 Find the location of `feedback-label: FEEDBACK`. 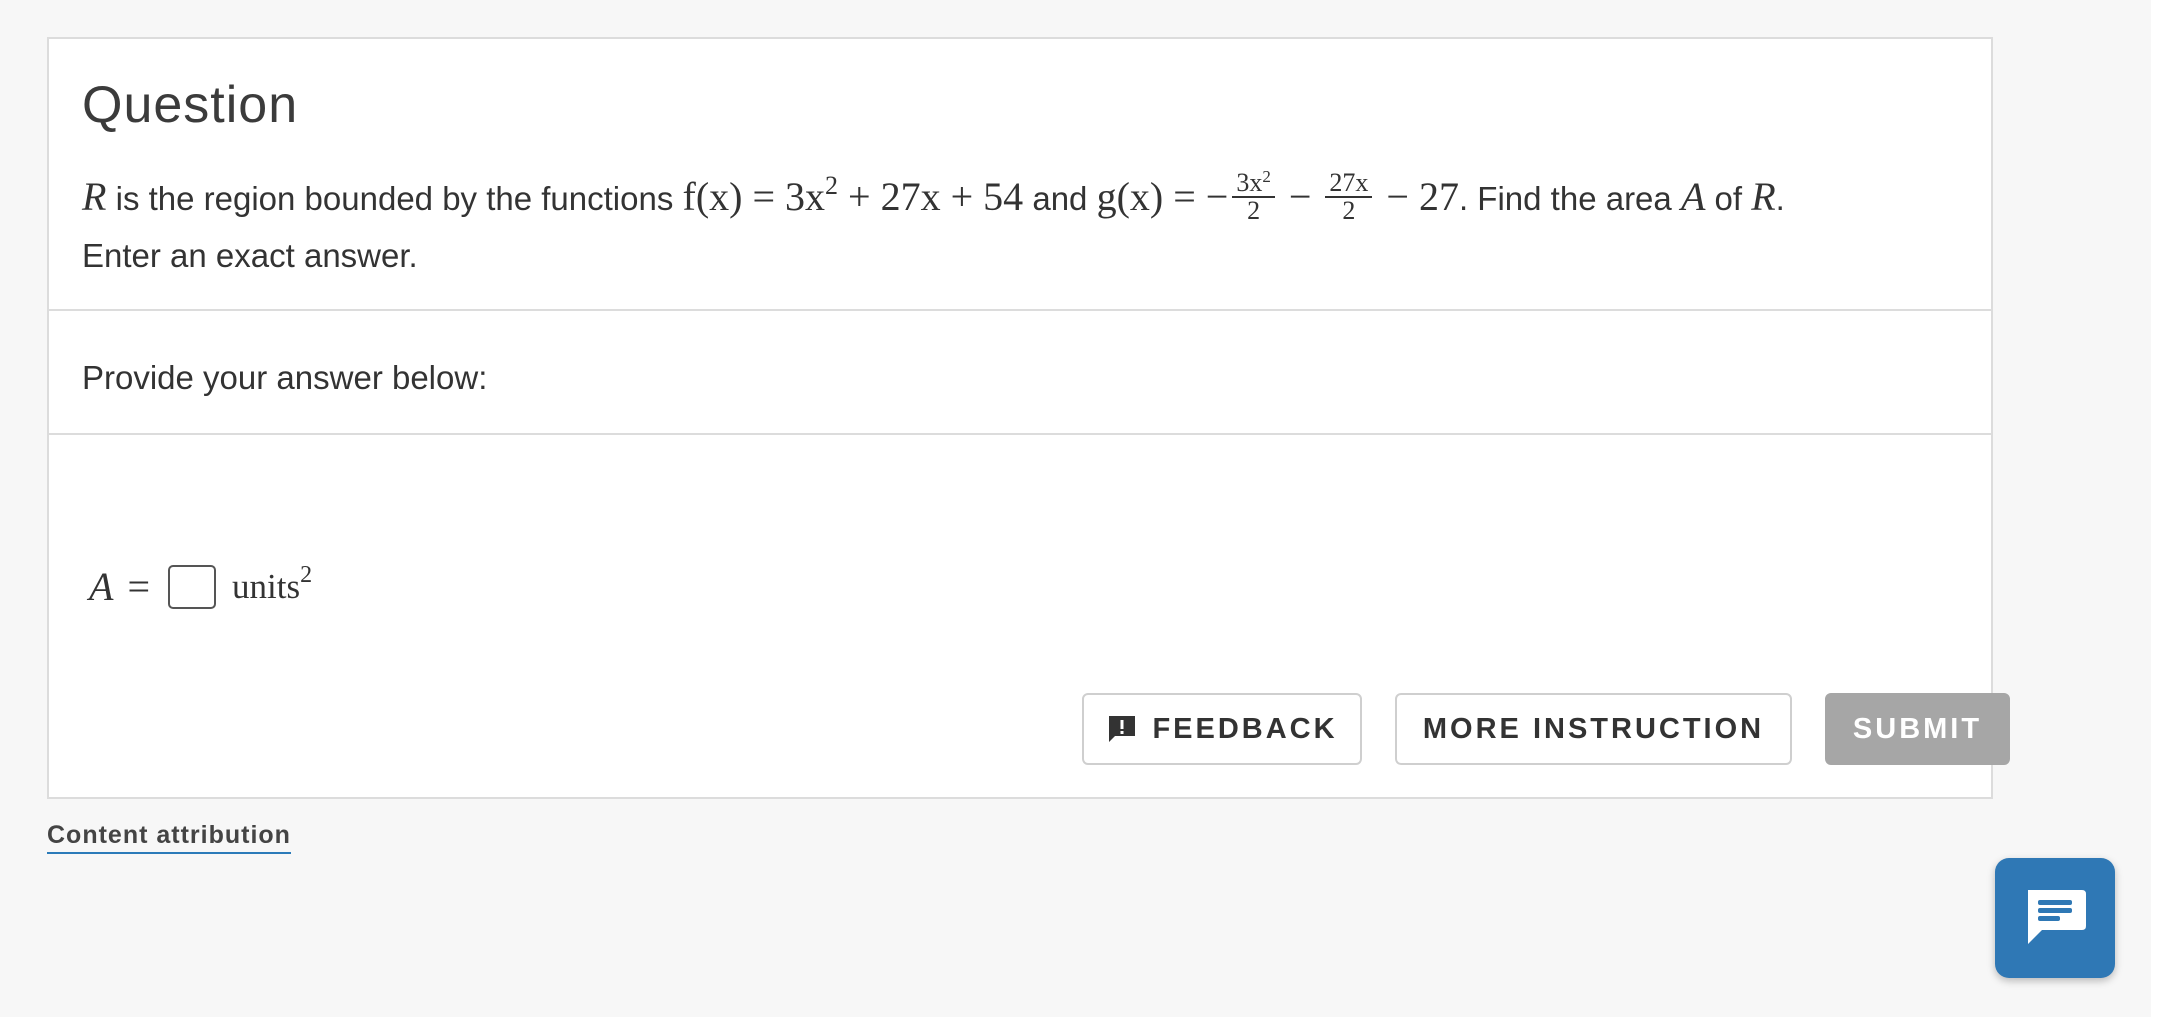

feedback-label: FEEDBACK is located at coordinates (1245, 728).